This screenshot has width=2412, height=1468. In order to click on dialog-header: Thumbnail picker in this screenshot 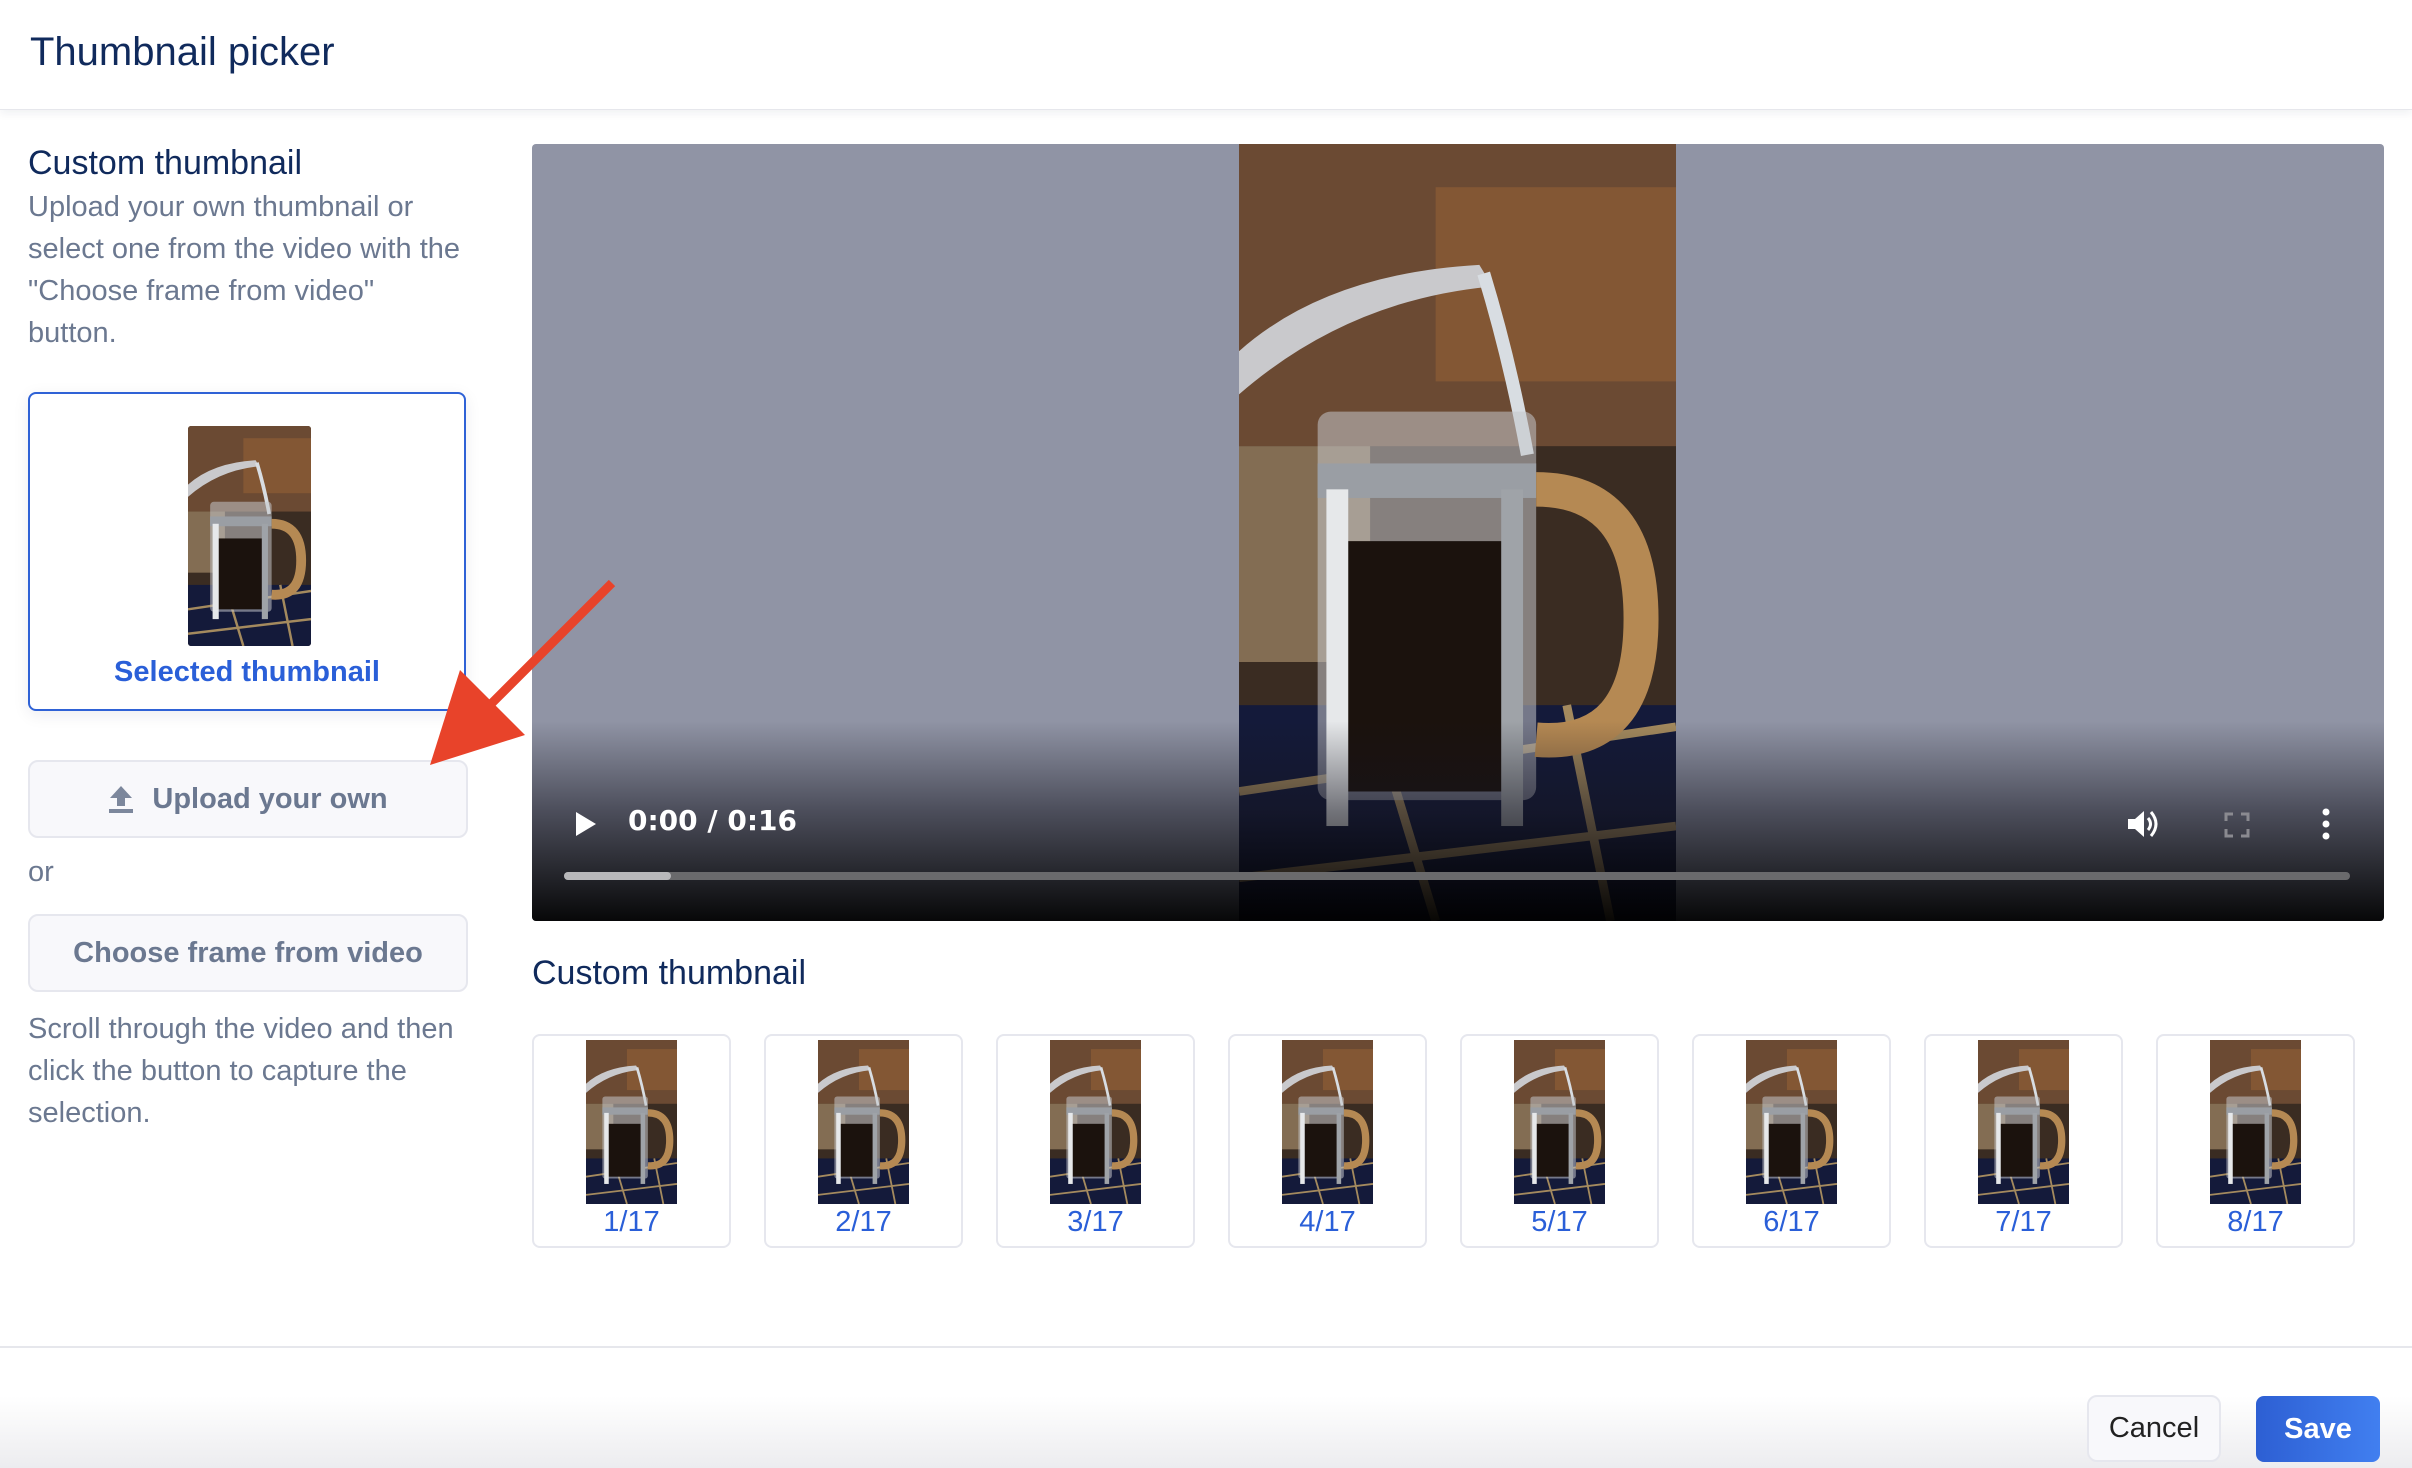, I will do `click(1206, 55)`.